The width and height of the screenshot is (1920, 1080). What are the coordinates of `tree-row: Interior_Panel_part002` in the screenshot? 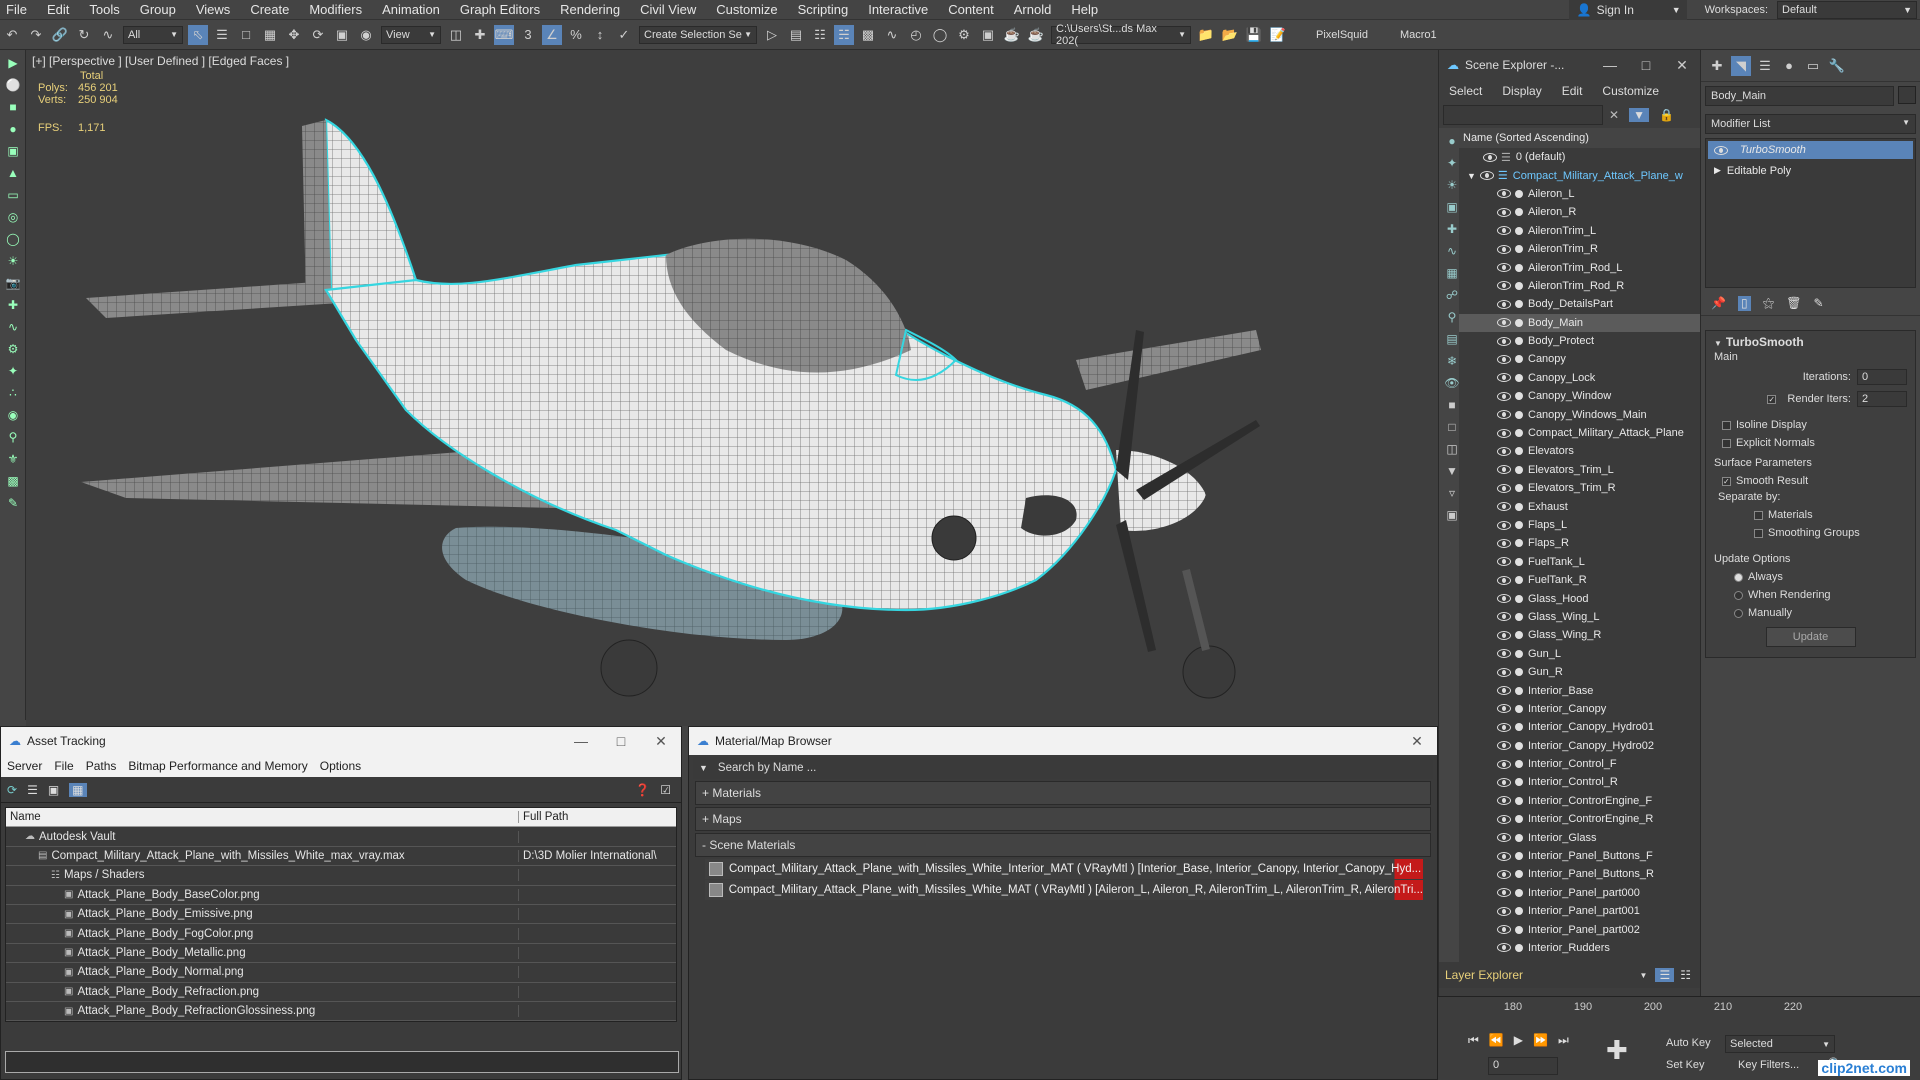 It's located at (1579, 929).